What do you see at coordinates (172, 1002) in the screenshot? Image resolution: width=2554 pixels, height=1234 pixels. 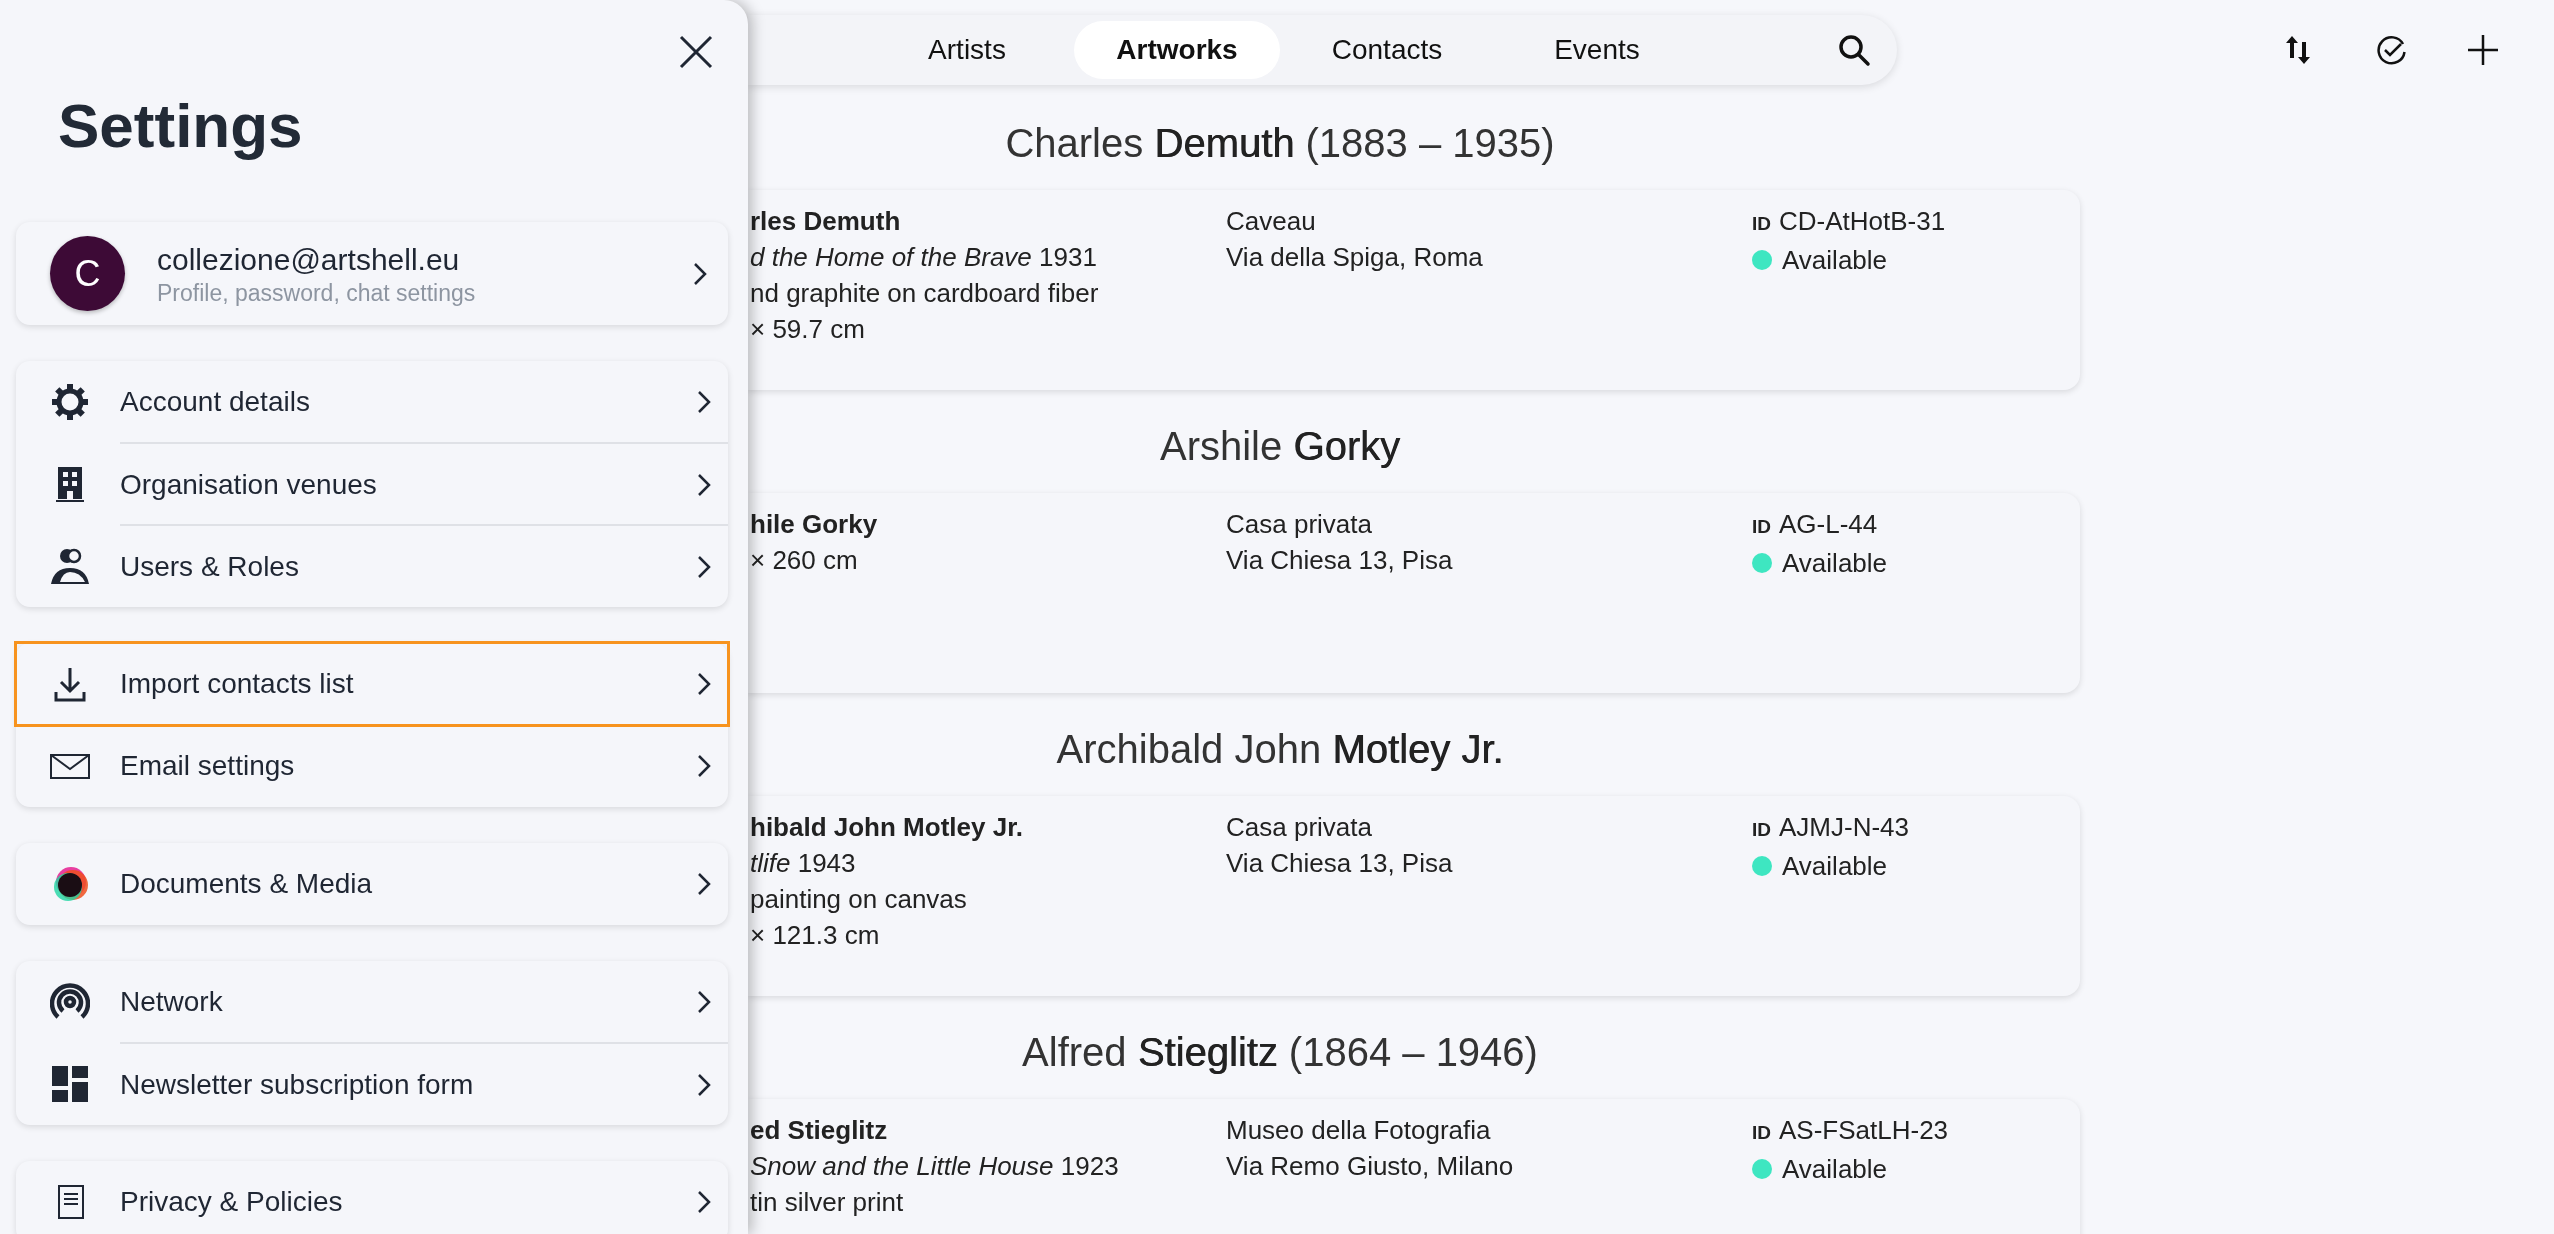 I see `settings-item-label: Network` at bounding box center [172, 1002].